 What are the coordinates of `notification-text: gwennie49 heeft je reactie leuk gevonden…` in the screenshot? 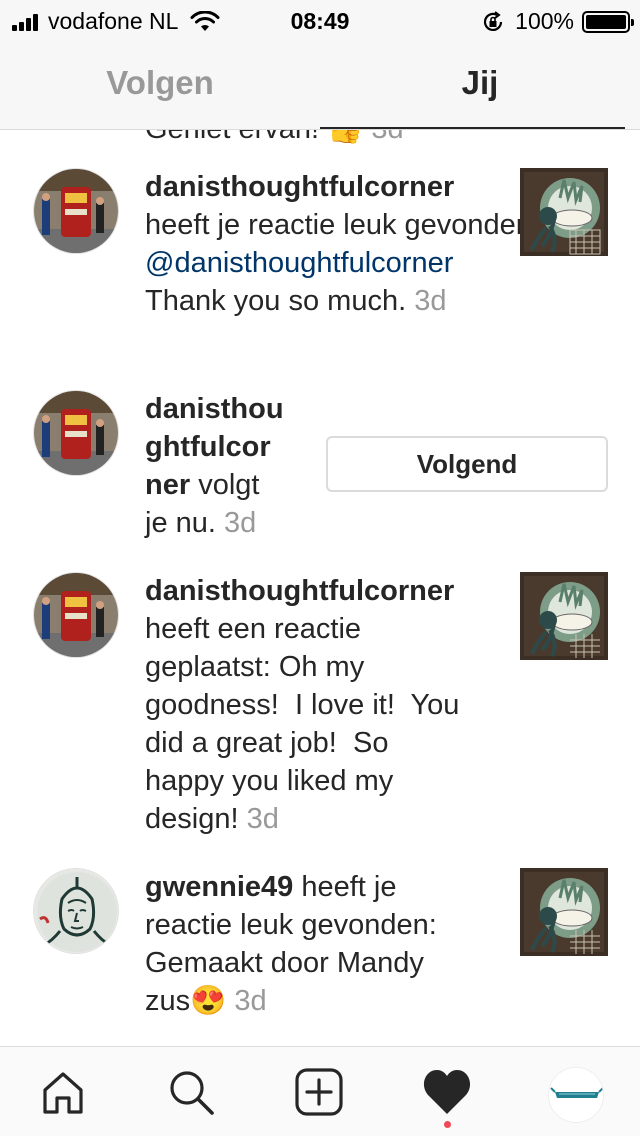 It's located at (291, 944).